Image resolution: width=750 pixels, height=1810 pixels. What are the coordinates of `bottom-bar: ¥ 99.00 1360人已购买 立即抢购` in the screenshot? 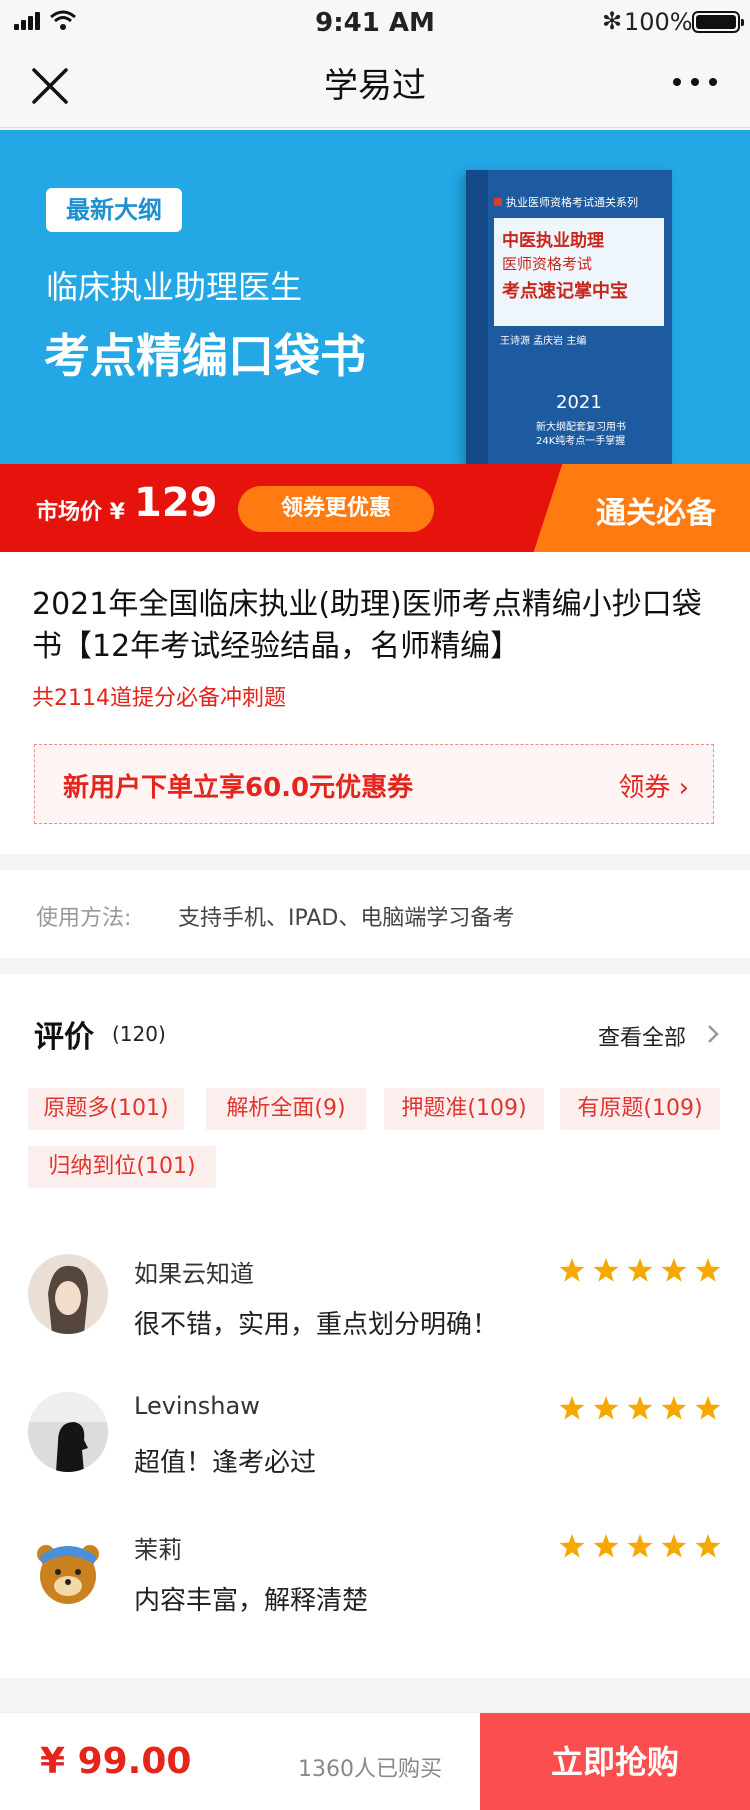 It's located at (375, 1761).